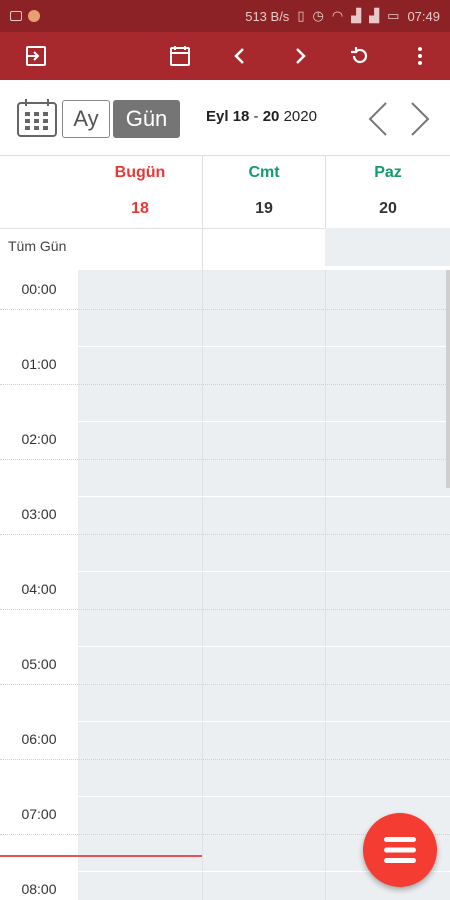 Image resolution: width=450 pixels, height=900 pixels. What do you see at coordinates (225, 249) in the screenshot?
I see `all-day-row: Tüm Gün` at bounding box center [225, 249].